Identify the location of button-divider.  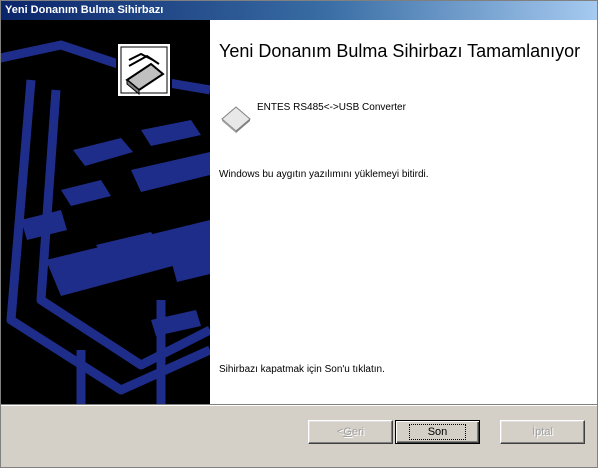
(299, 405).